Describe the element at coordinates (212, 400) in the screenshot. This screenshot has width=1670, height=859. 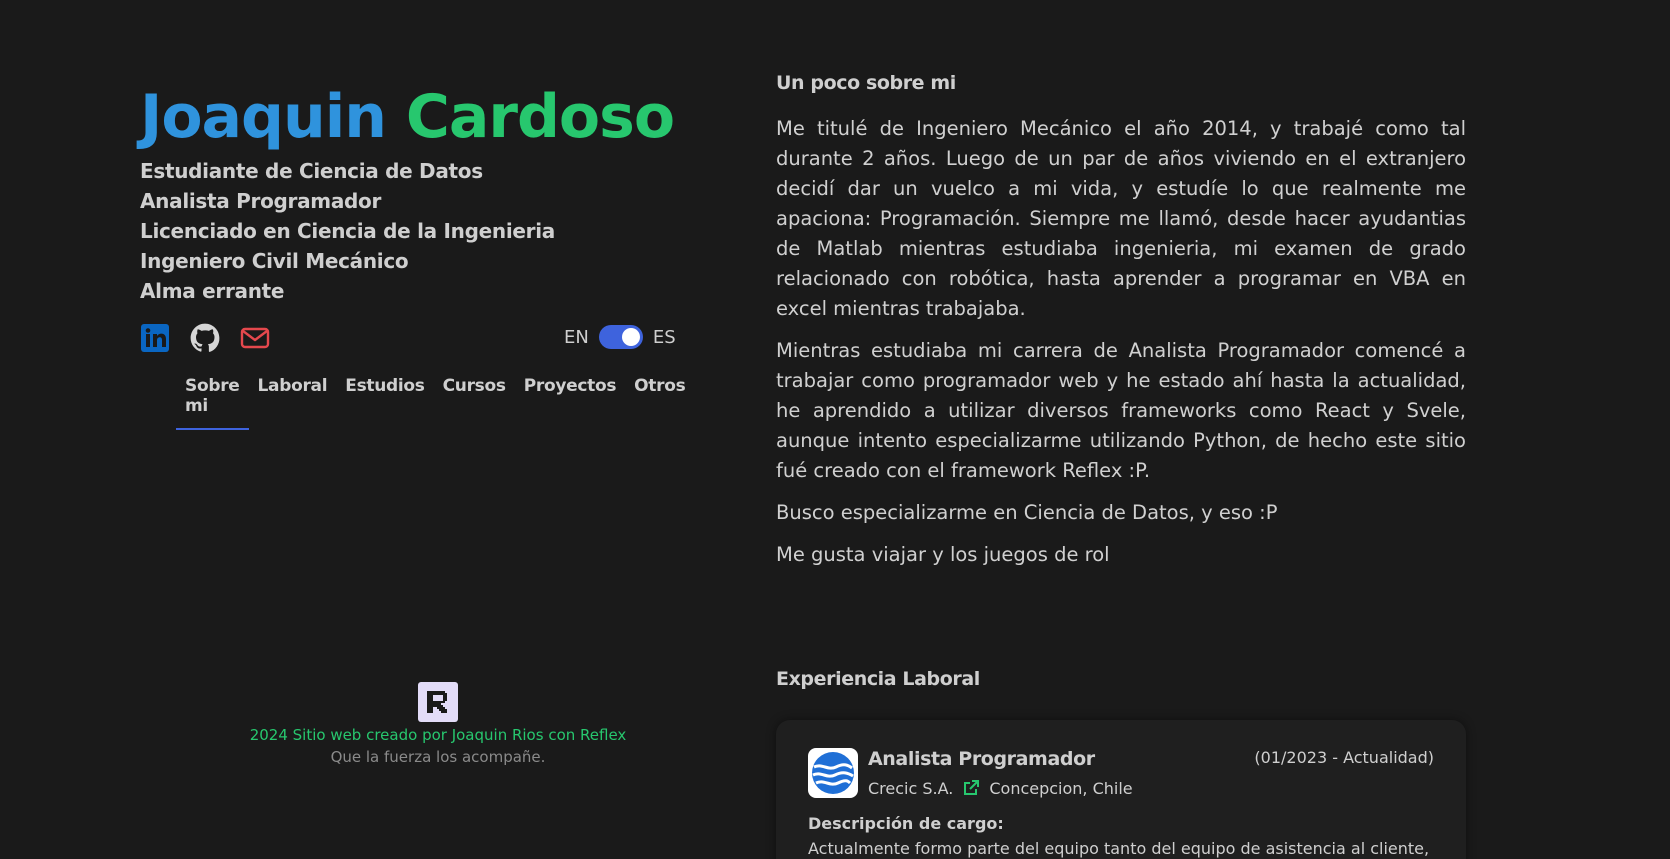
I see `tab-sobre-mi: Sobre mi` at that location.